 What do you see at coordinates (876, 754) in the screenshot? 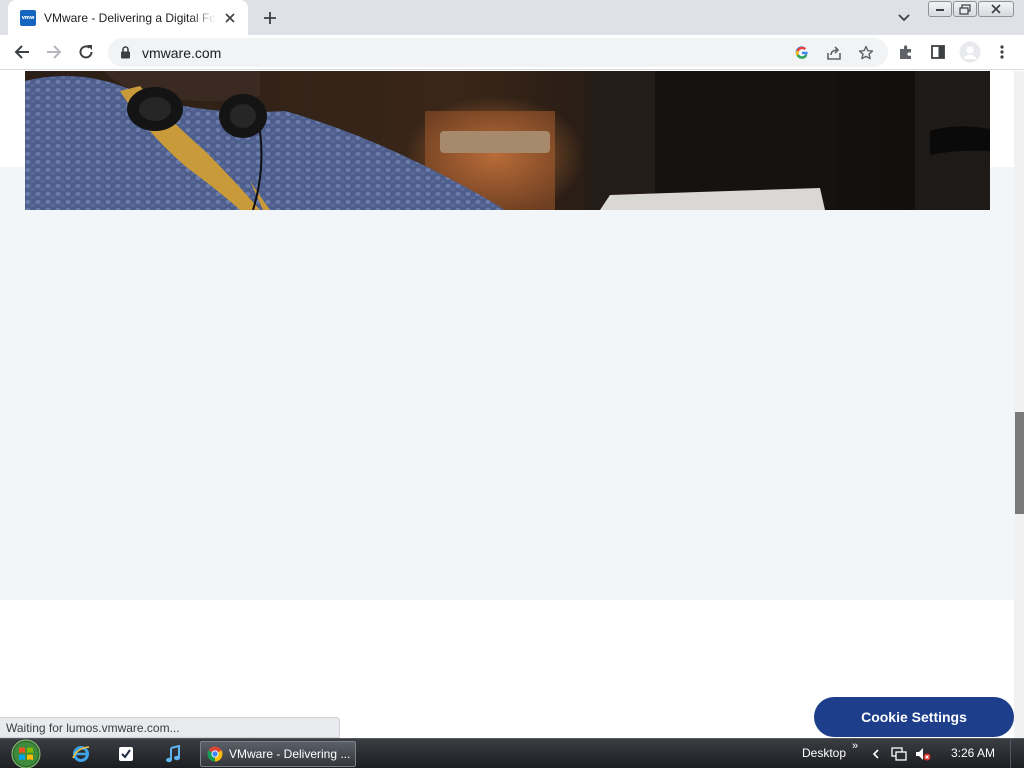
I see `show-hidden-icons-icon` at bounding box center [876, 754].